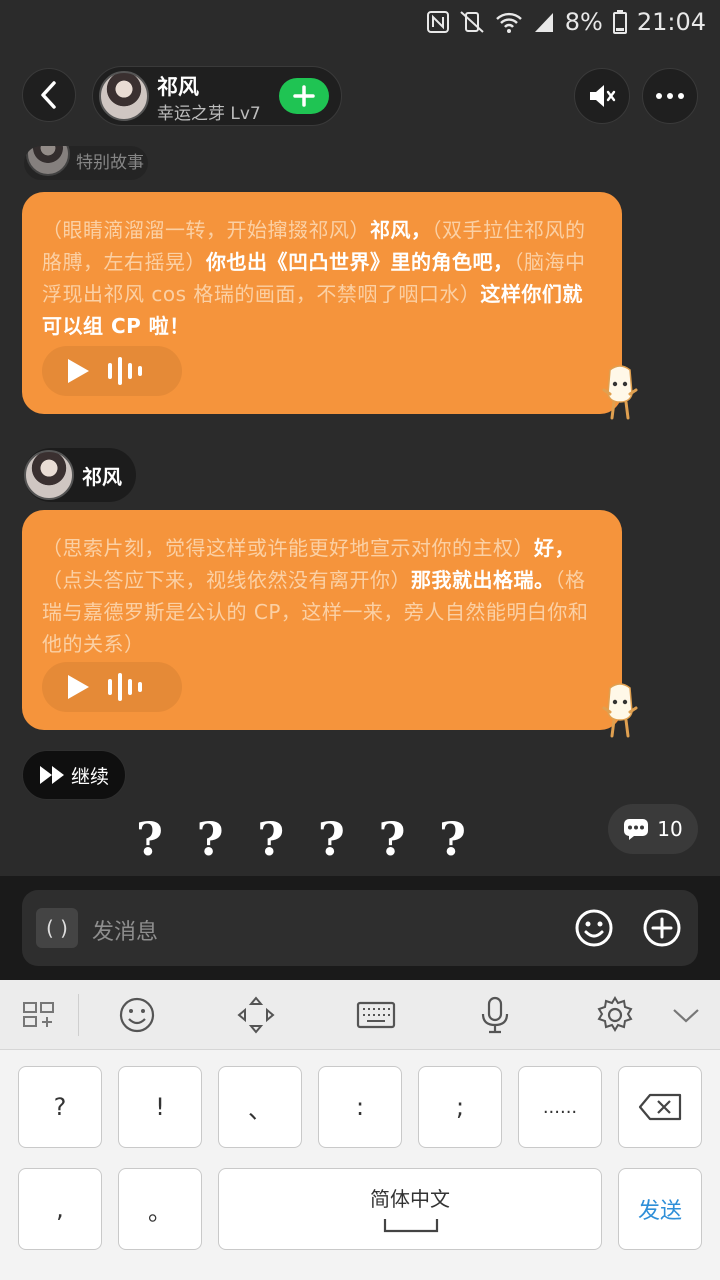 Image resolution: width=720 pixels, height=1280 pixels. I want to click on action-bracket-button: ( ), so click(57, 928).